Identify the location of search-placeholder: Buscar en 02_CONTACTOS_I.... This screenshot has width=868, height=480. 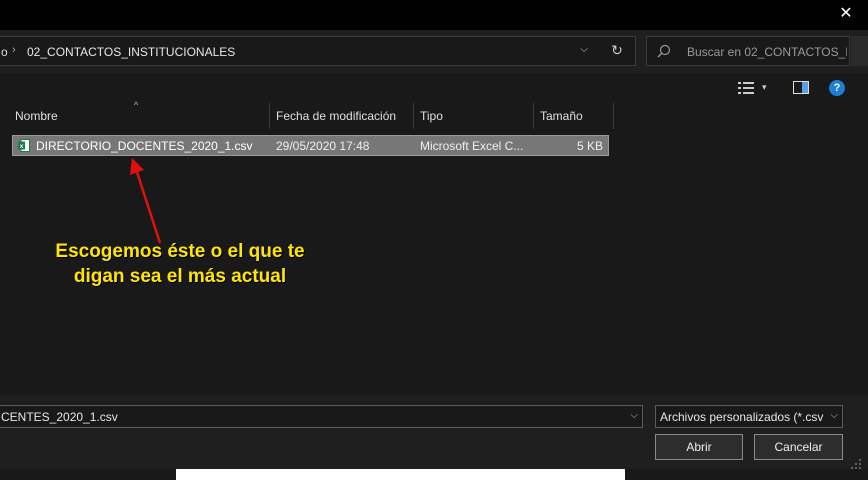
(767, 52).